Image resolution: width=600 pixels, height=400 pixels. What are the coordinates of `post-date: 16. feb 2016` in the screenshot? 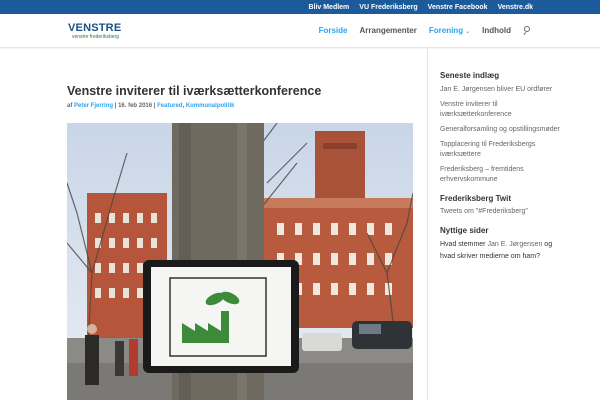 It's located at (135, 106).